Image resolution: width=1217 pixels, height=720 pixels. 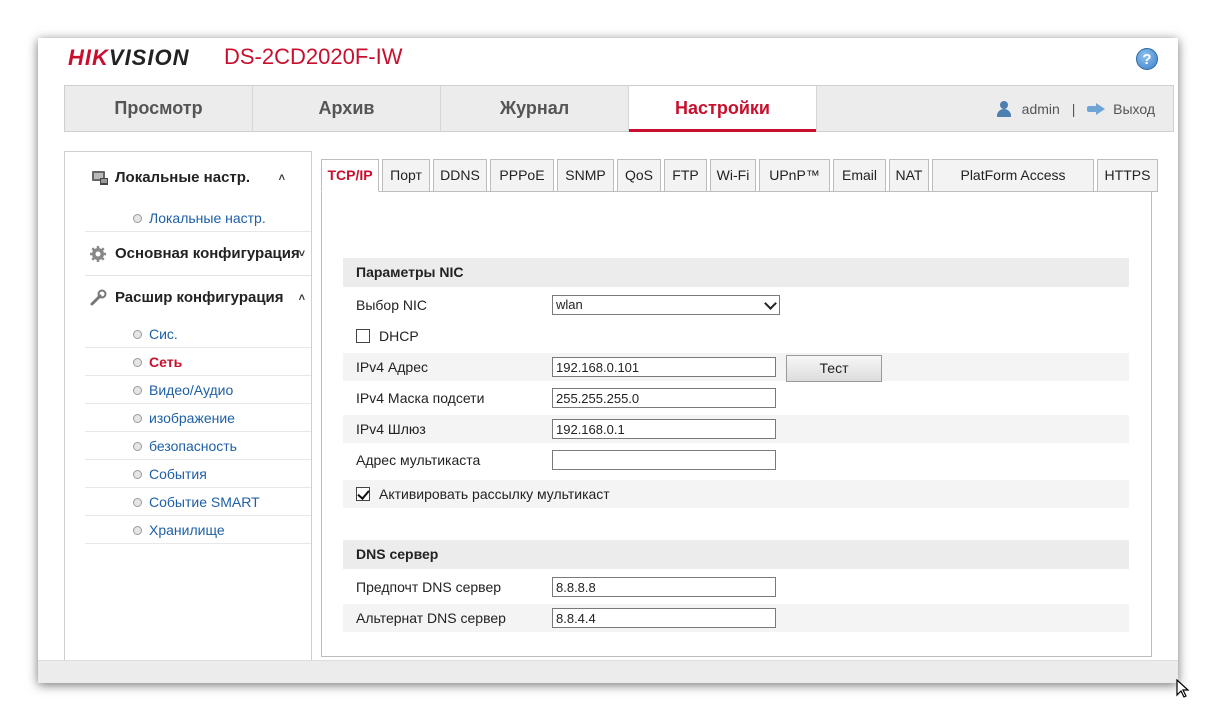 What do you see at coordinates (198, 362) in the screenshot?
I see `sidebar-item-network: Сеть` at bounding box center [198, 362].